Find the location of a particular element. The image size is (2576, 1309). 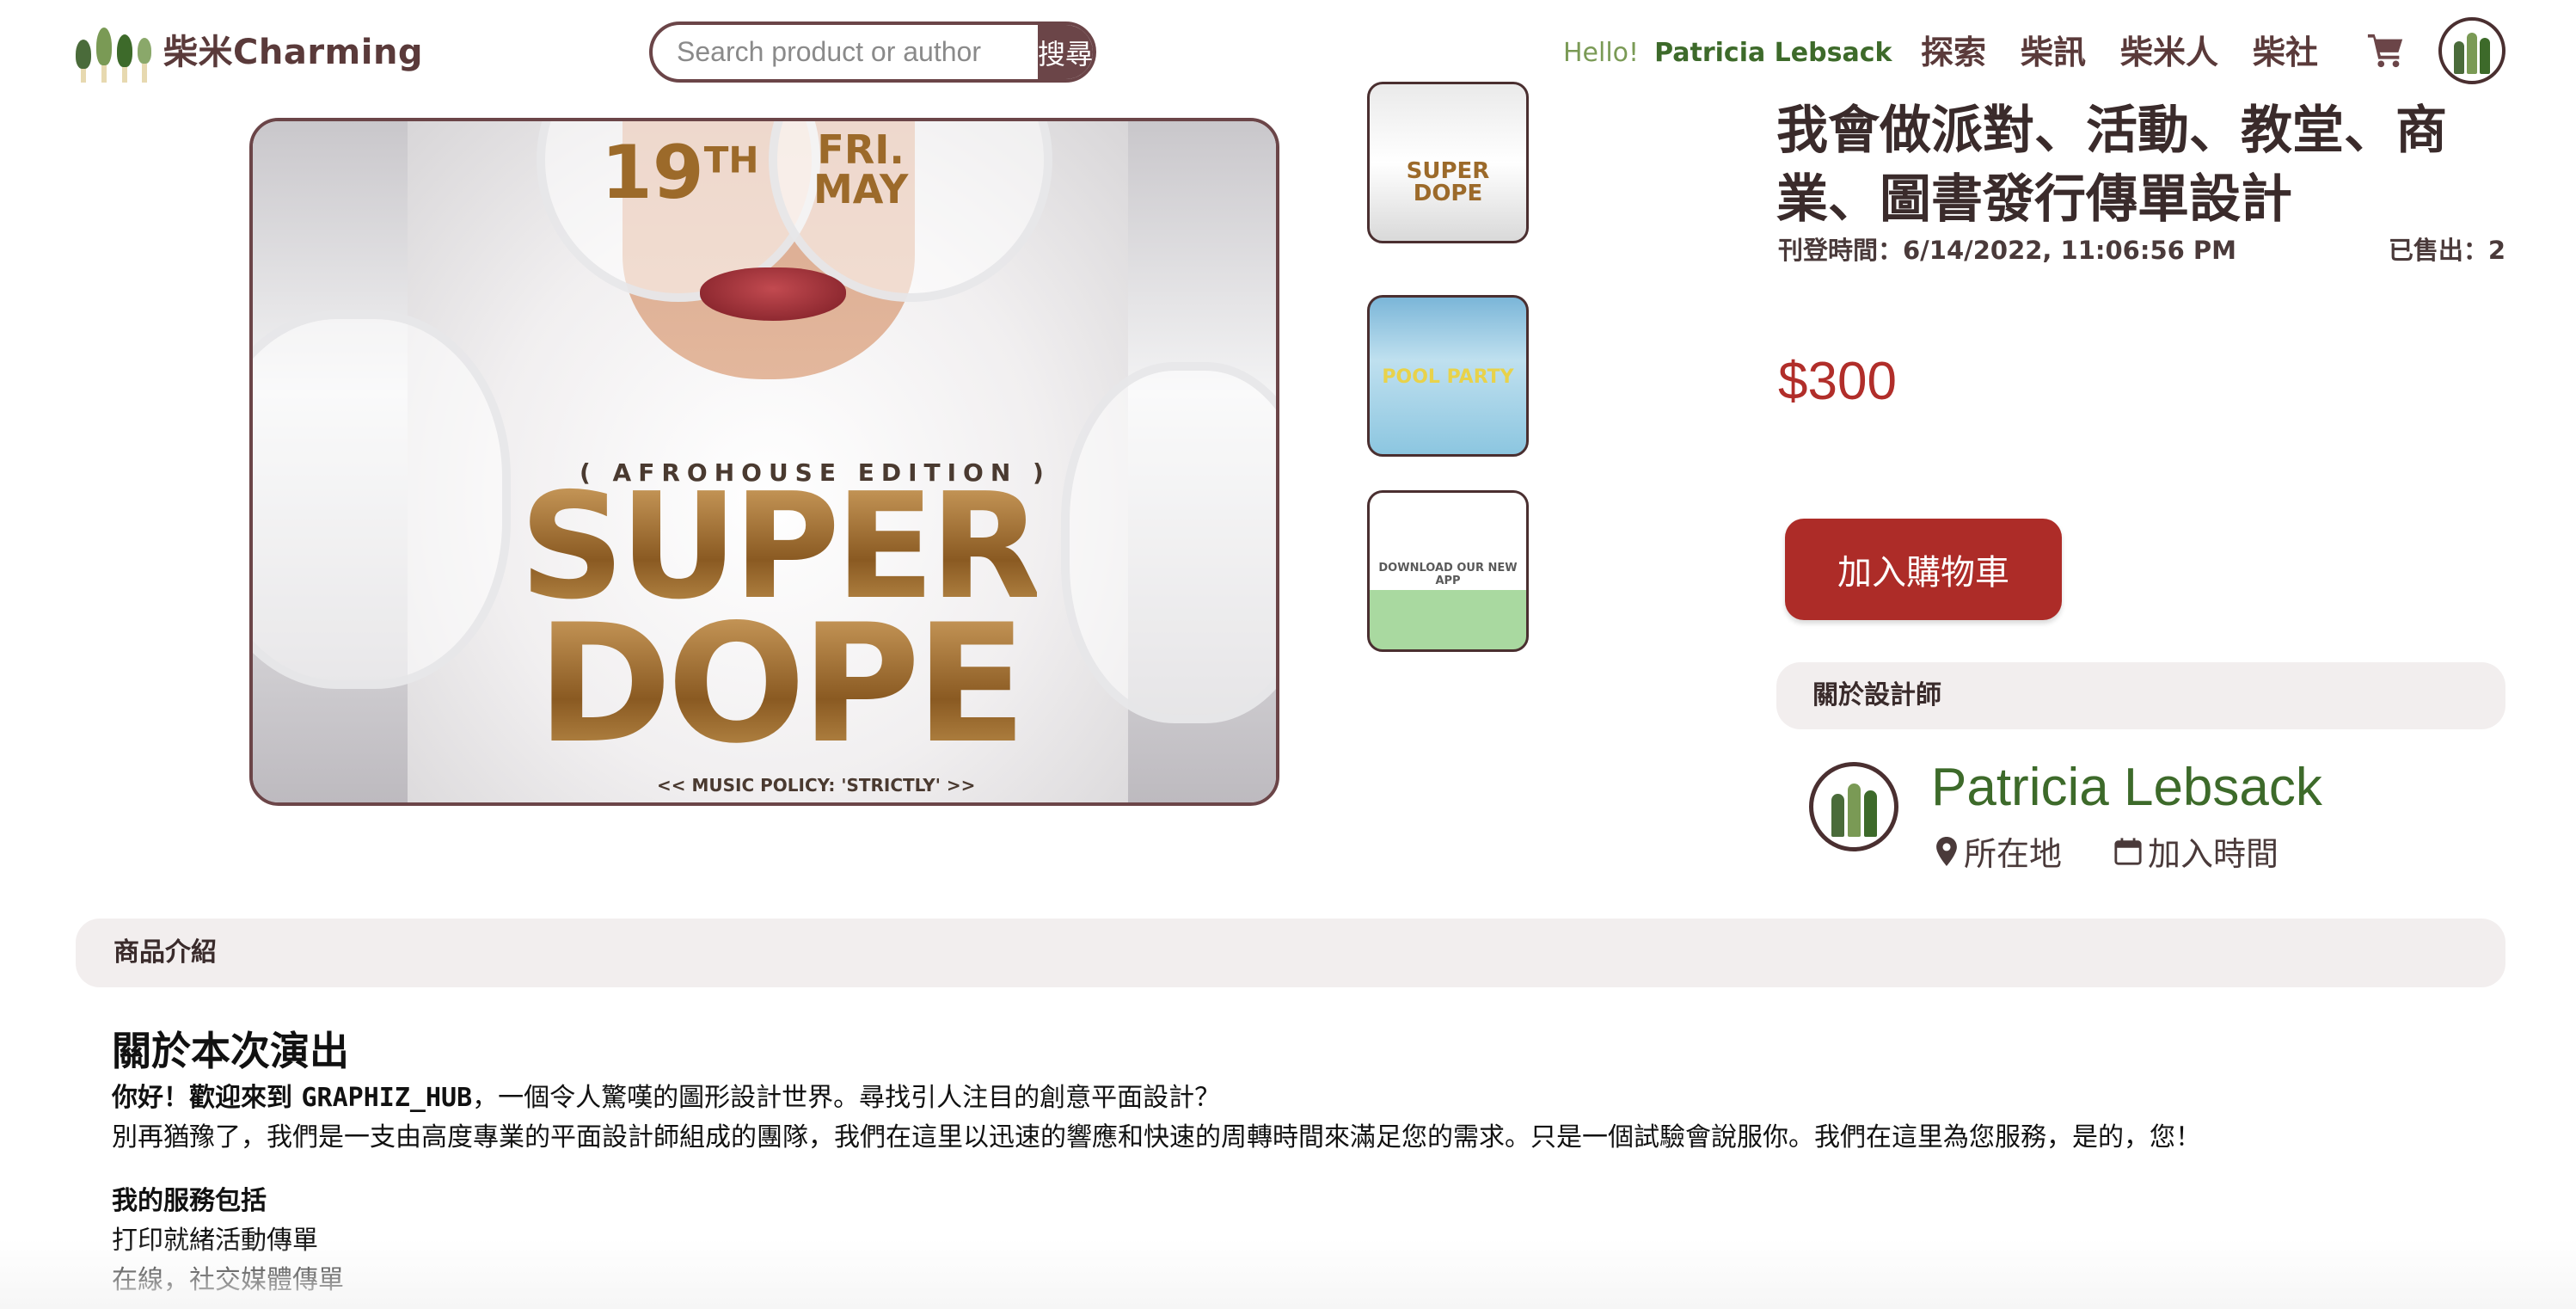

search-bar: 搜尋 is located at coordinates (872, 52).